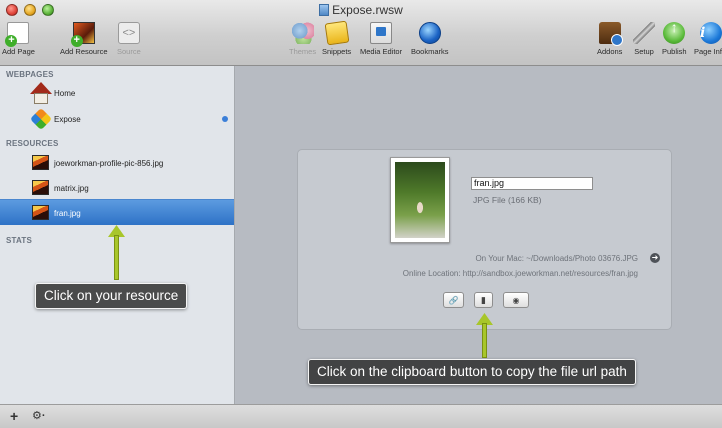 The width and height of the screenshot is (722, 428). I want to click on eye-icon: ◉, so click(516, 300).